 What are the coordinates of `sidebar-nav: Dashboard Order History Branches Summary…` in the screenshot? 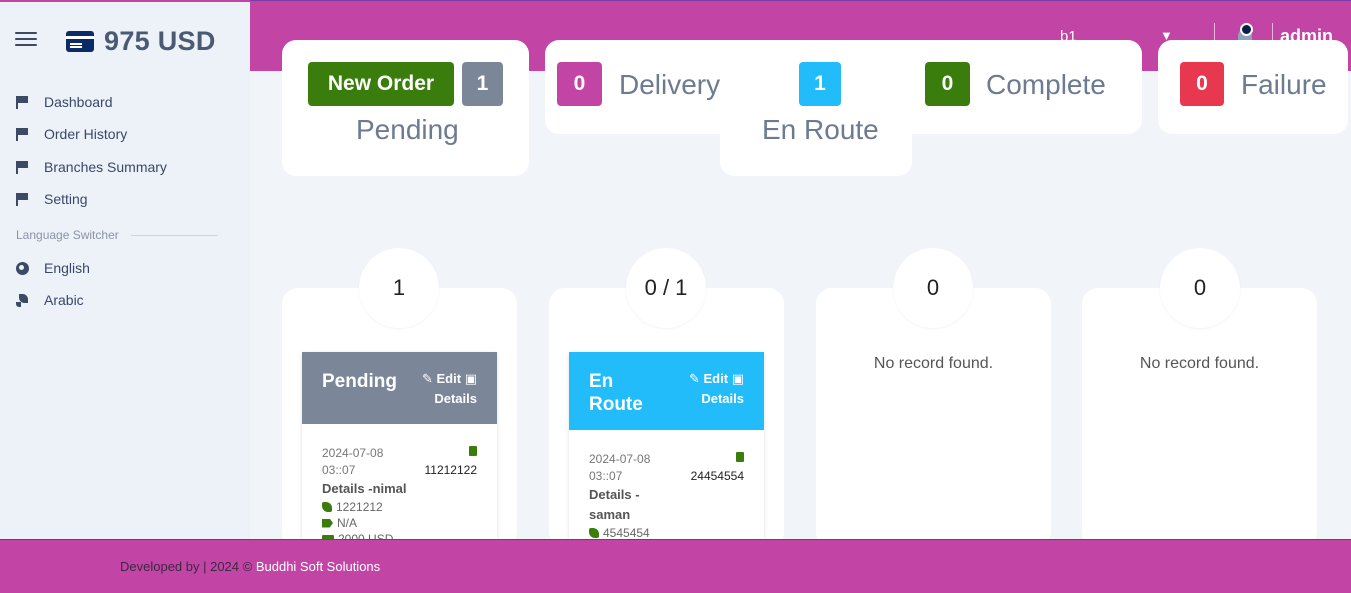 It's located at (126, 150).